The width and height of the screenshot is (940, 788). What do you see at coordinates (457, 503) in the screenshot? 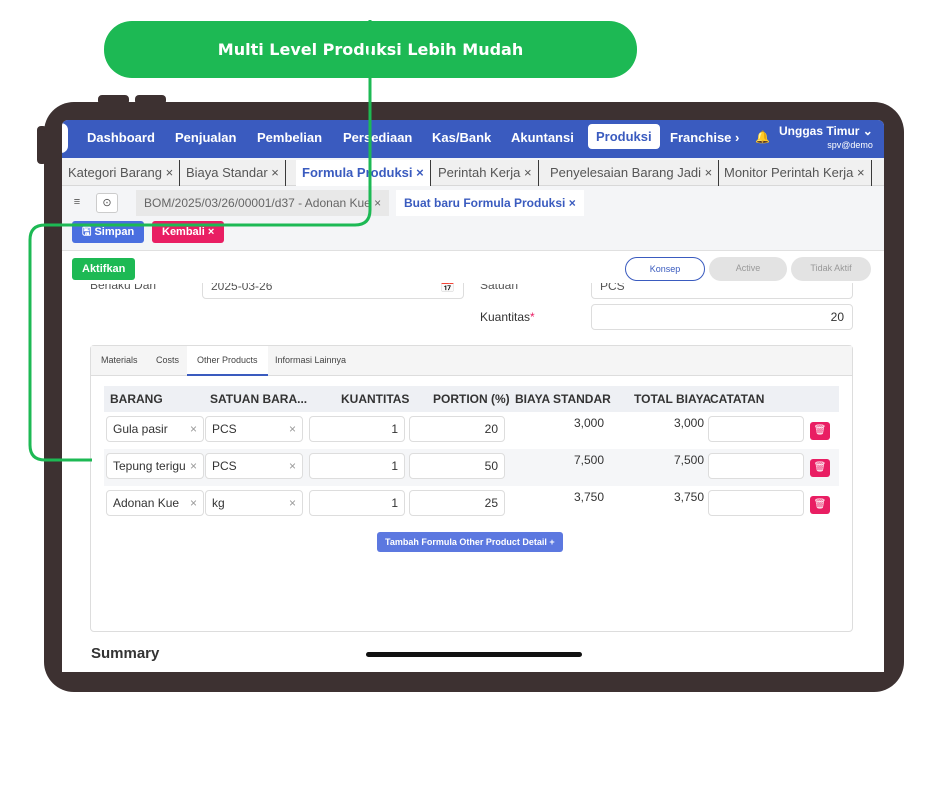
I see `portion-input: 25` at bounding box center [457, 503].